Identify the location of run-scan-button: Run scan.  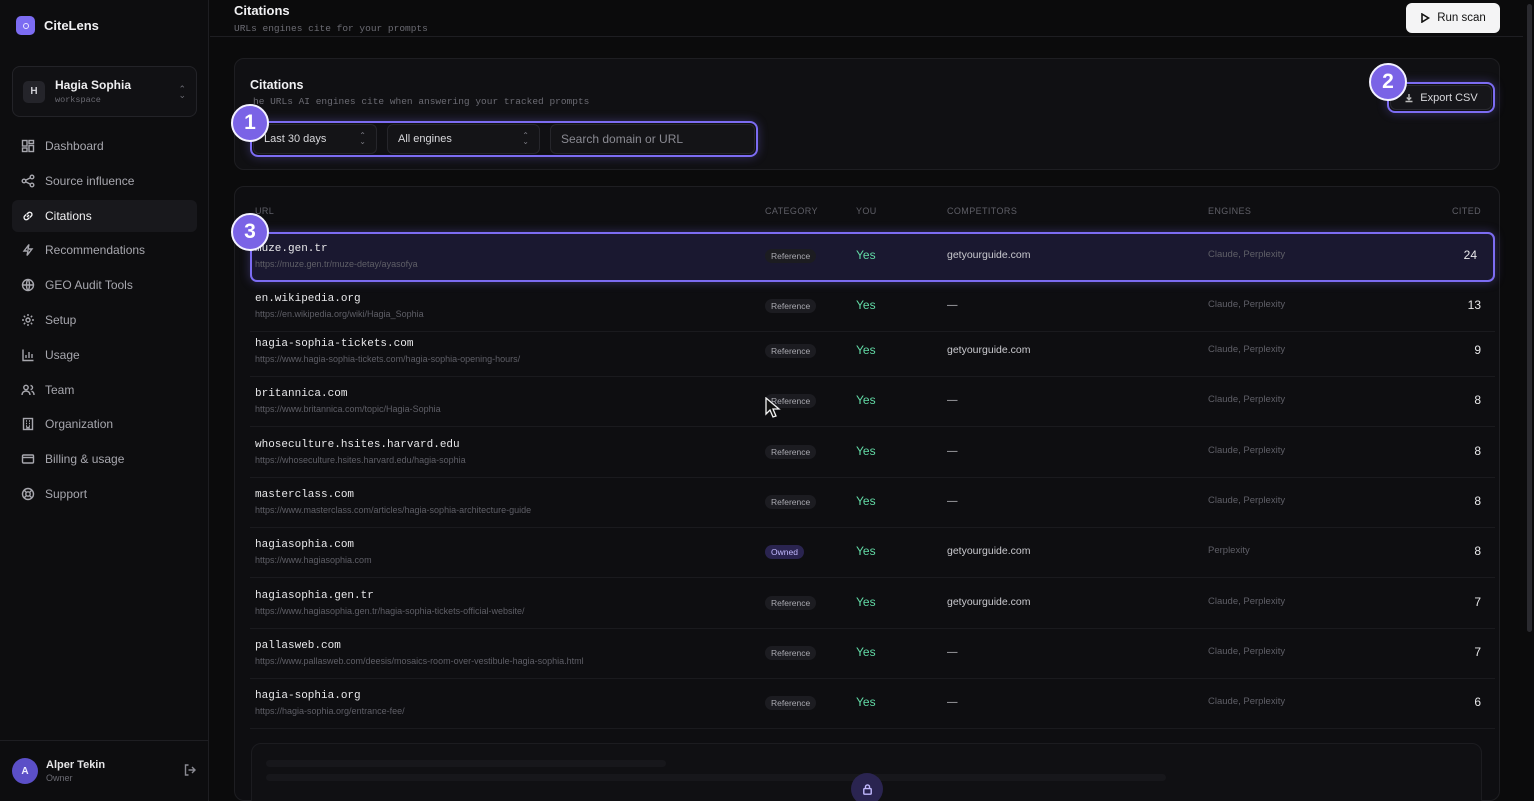
(1453, 18).